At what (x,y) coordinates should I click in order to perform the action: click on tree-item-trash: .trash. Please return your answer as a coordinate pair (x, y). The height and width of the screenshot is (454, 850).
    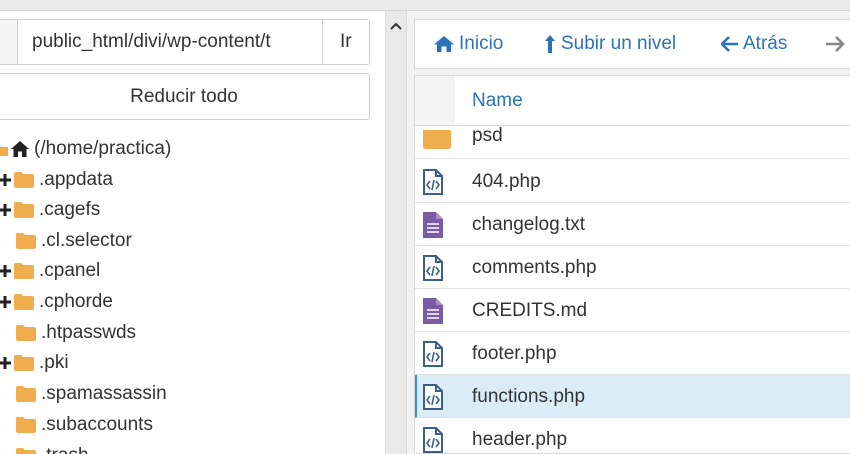
    Looking at the image, I should click on (51, 447).